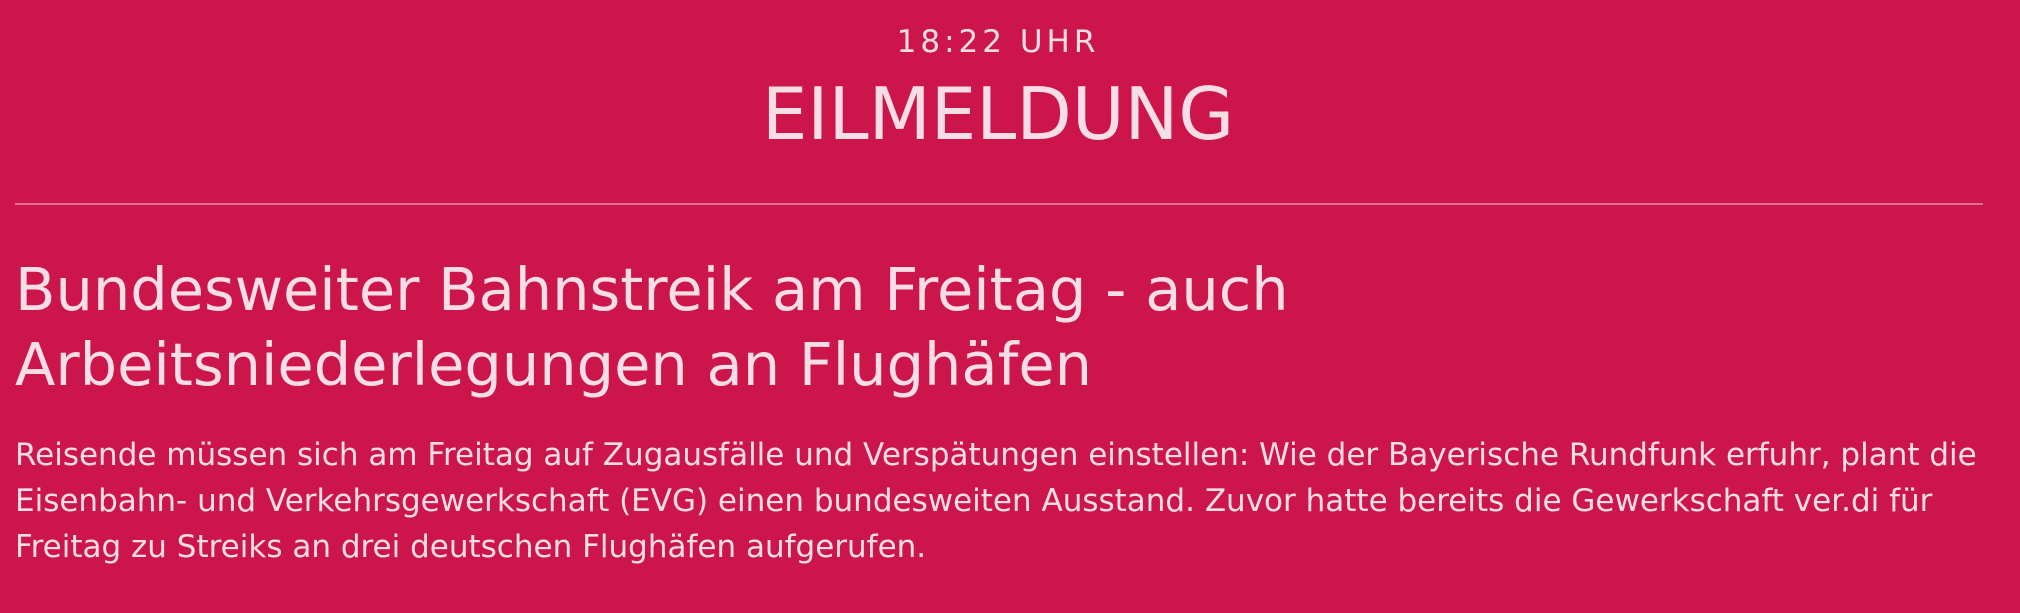  What do you see at coordinates (998, 114) in the screenshot?
I see `breaking-news-label: EILMELDUNG` at bounding box center [998, 114].